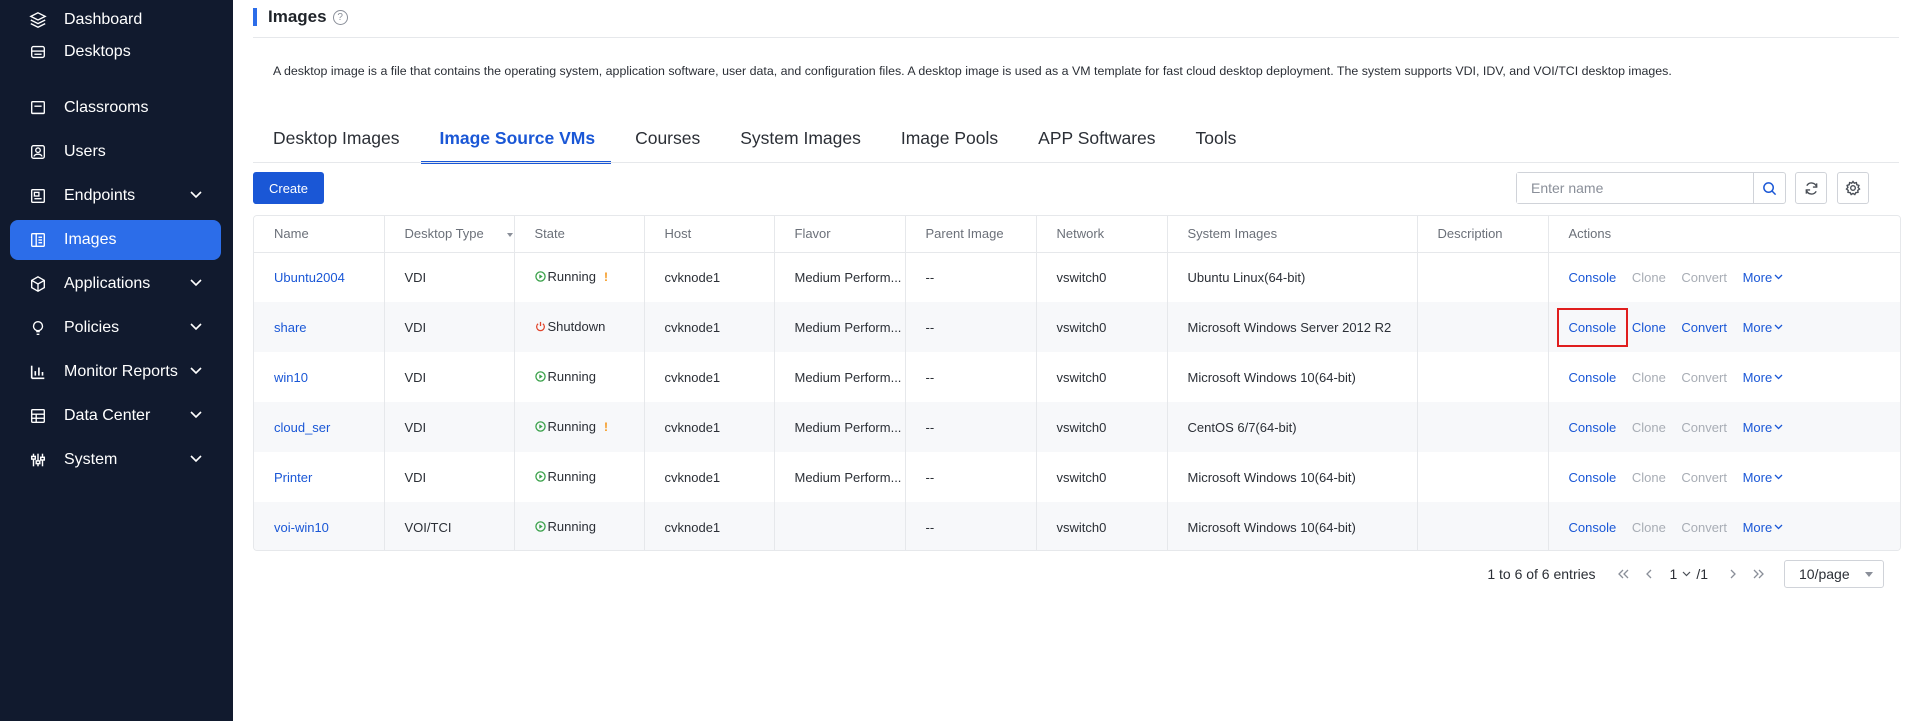  Describe the element at coordinates (340, 17) in the screenshot. I see `help-icon: ?` at that location.